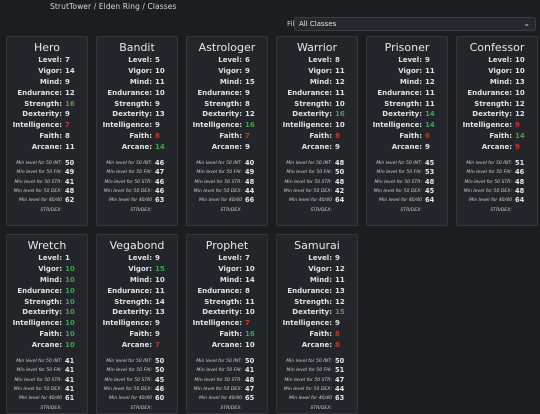  I want to click on min-level-row: Min level for 50 INT: 41, so click(47, 361).